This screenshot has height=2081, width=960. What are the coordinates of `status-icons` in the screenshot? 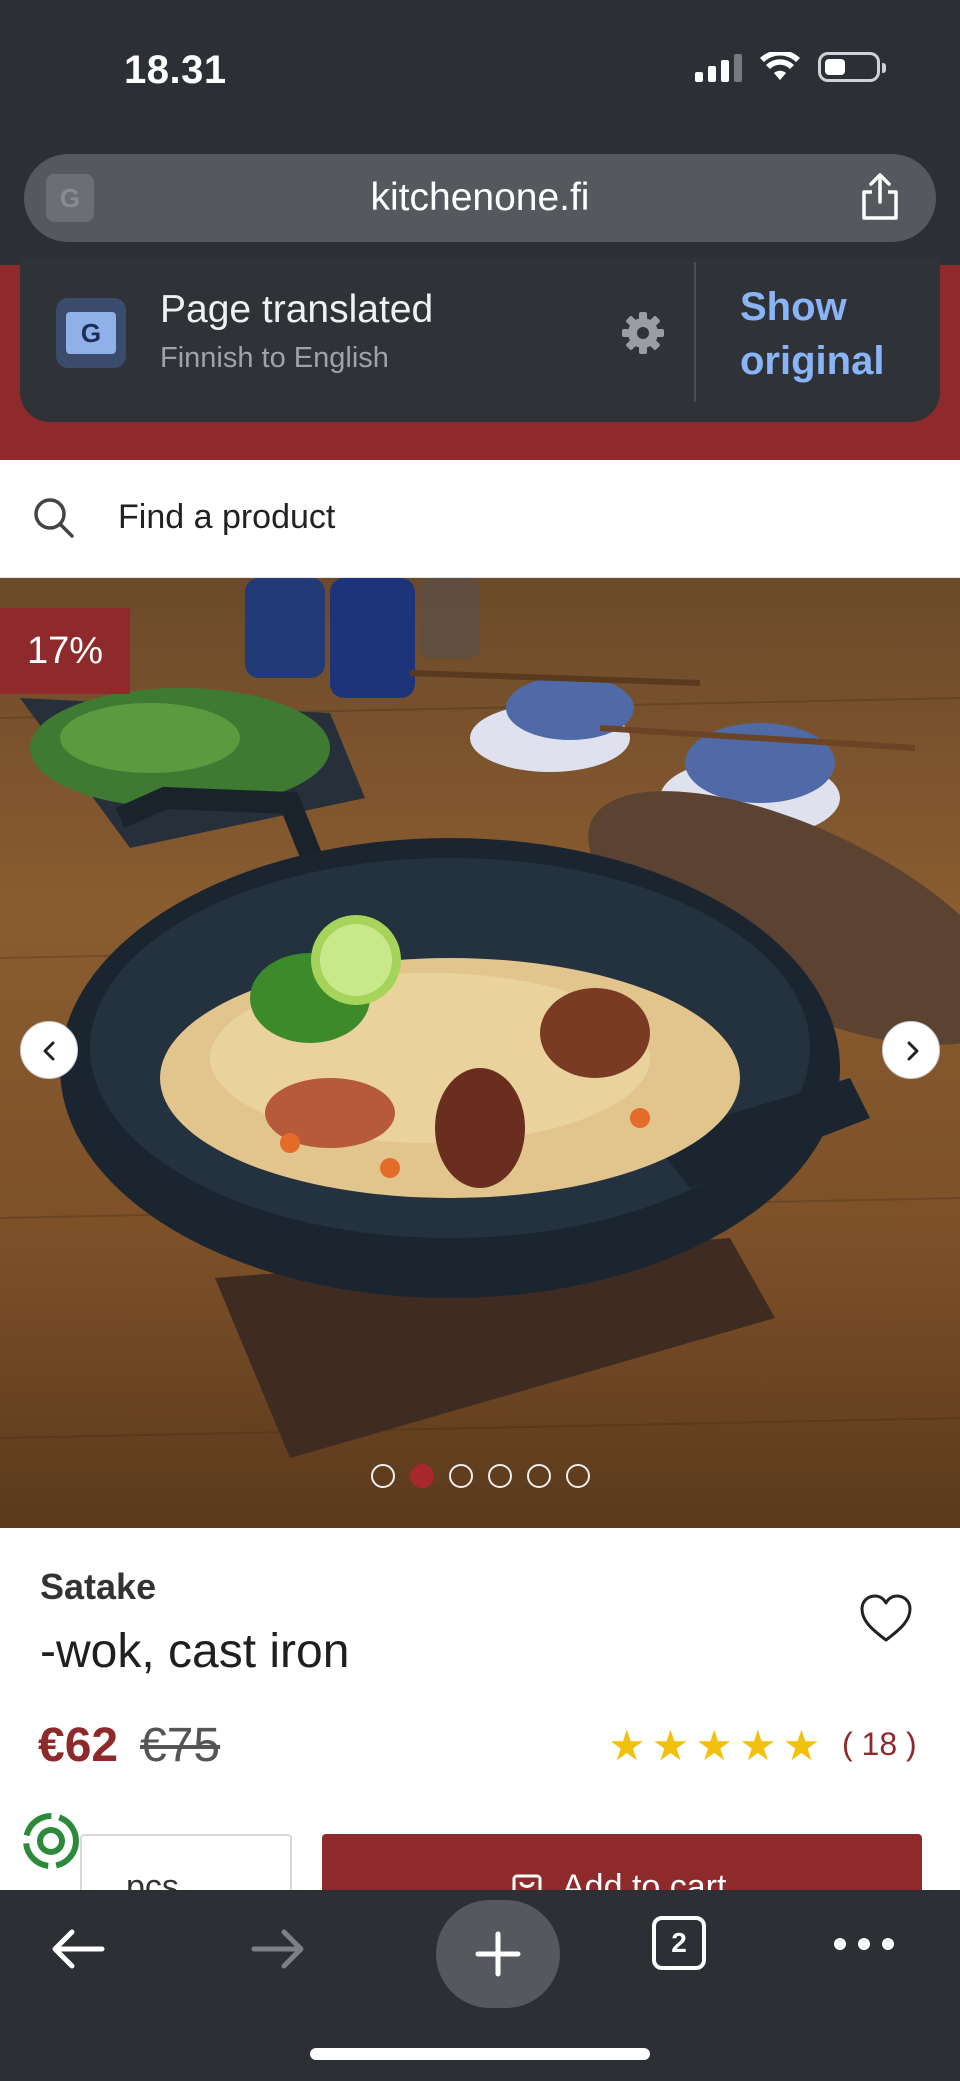 It's located at (790, 67).